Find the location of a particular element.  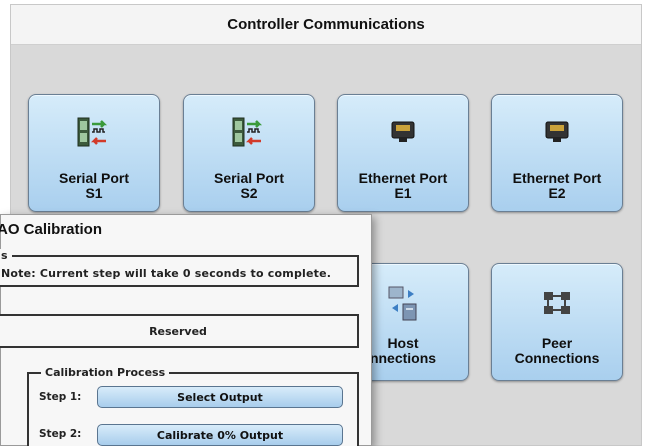

reserved-box: Reserved is located at coordinates (179, 331).